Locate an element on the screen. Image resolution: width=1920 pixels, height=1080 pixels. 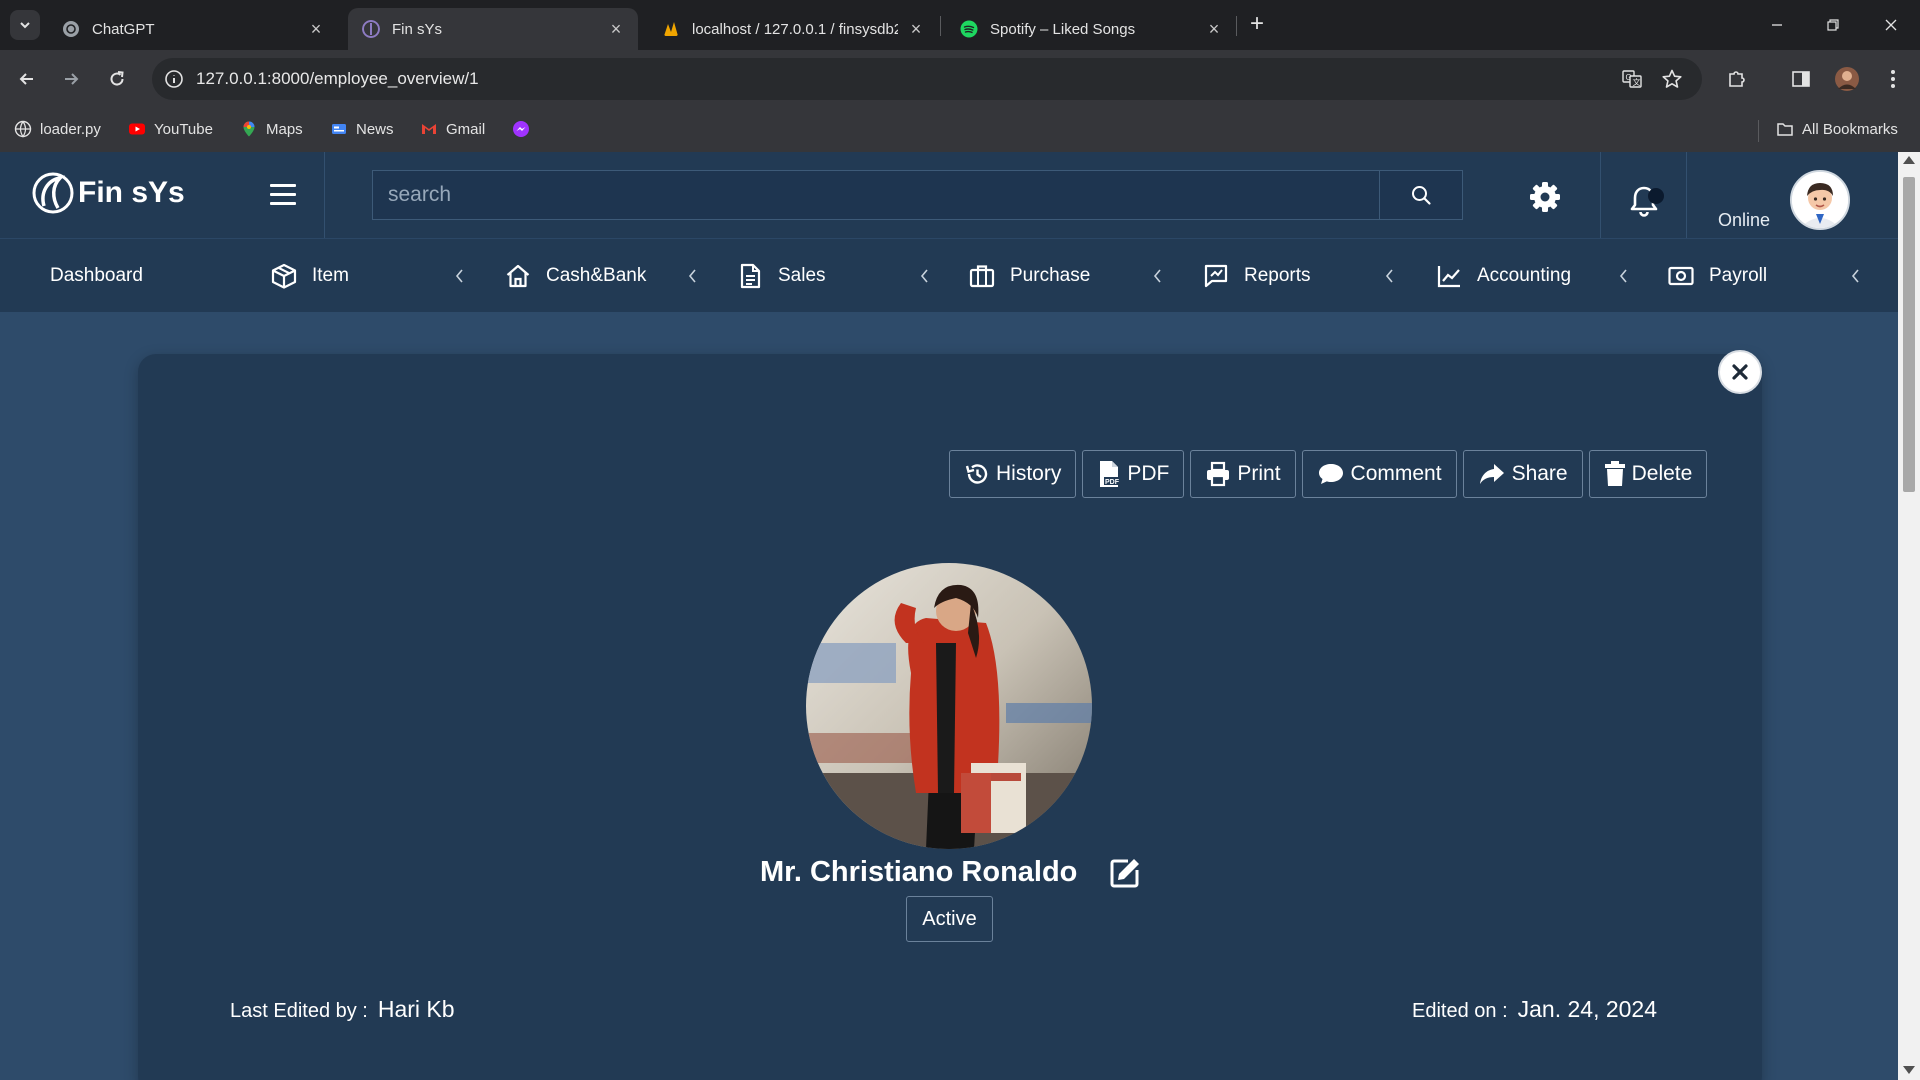
settings-button is located at coordinates (1545, 197).